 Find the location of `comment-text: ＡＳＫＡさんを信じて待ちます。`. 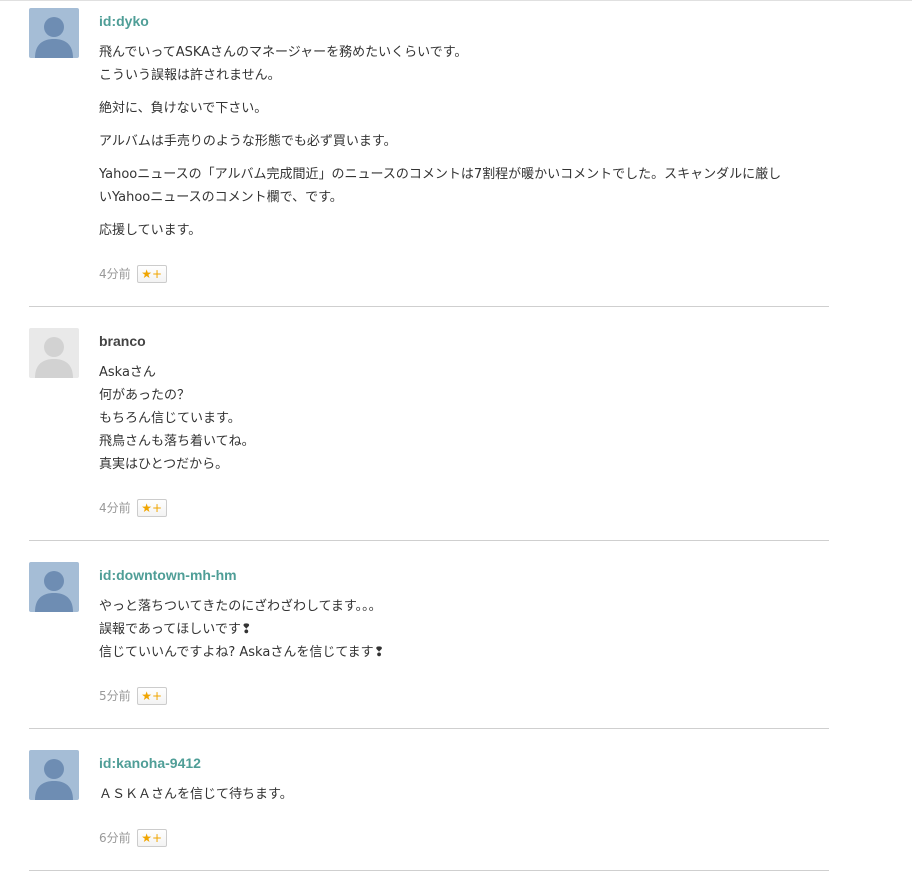

comment-text: ＡＳＫＡさんを信じて待ちます。 is located at coordinates (460, 794).